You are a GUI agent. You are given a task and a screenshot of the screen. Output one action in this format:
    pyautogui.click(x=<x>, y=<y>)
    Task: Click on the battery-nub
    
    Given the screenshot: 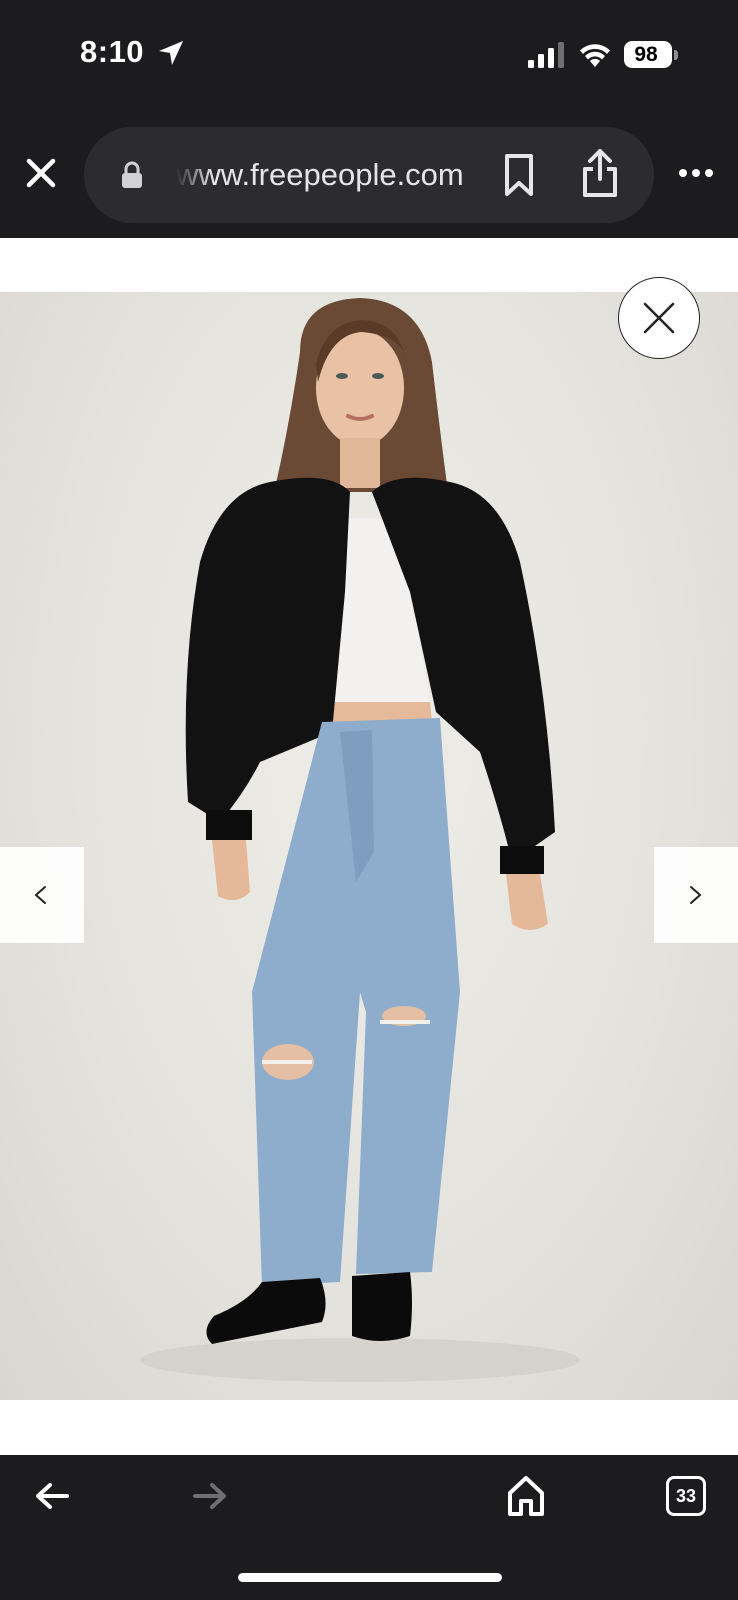 What is the action you would take?
    pyautogui.click(x=676, y=55)
    